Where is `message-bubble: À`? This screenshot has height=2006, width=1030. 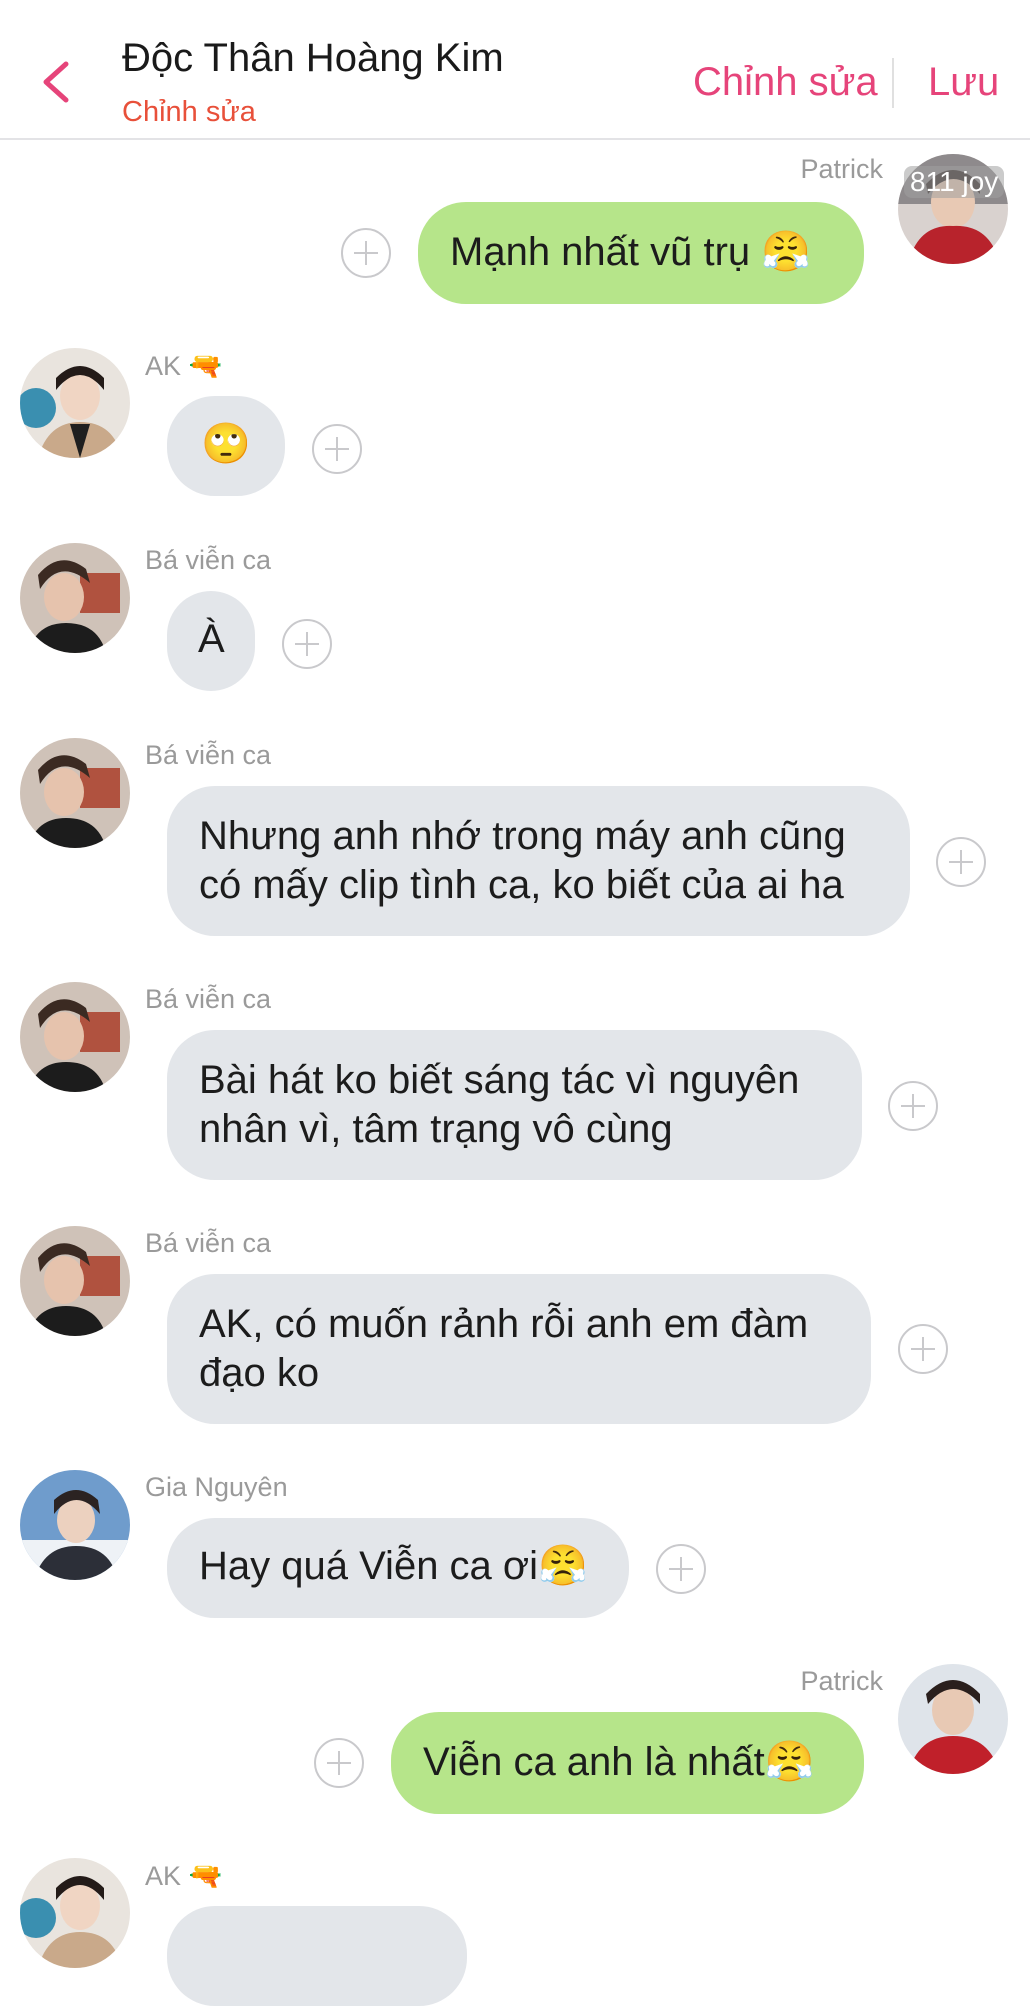 message-bubble: À is located at coordinates (211, 641).